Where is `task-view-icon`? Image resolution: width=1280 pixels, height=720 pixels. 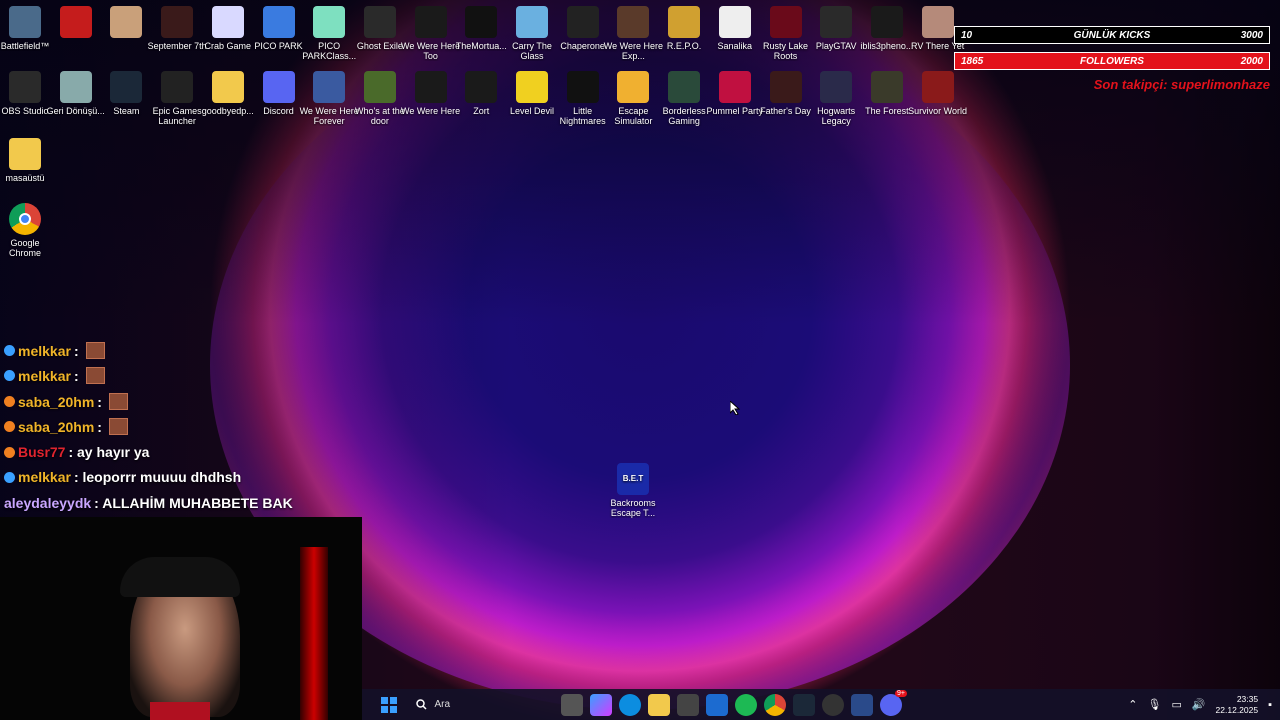
task-view-icon is located at coordinates (572, 704).